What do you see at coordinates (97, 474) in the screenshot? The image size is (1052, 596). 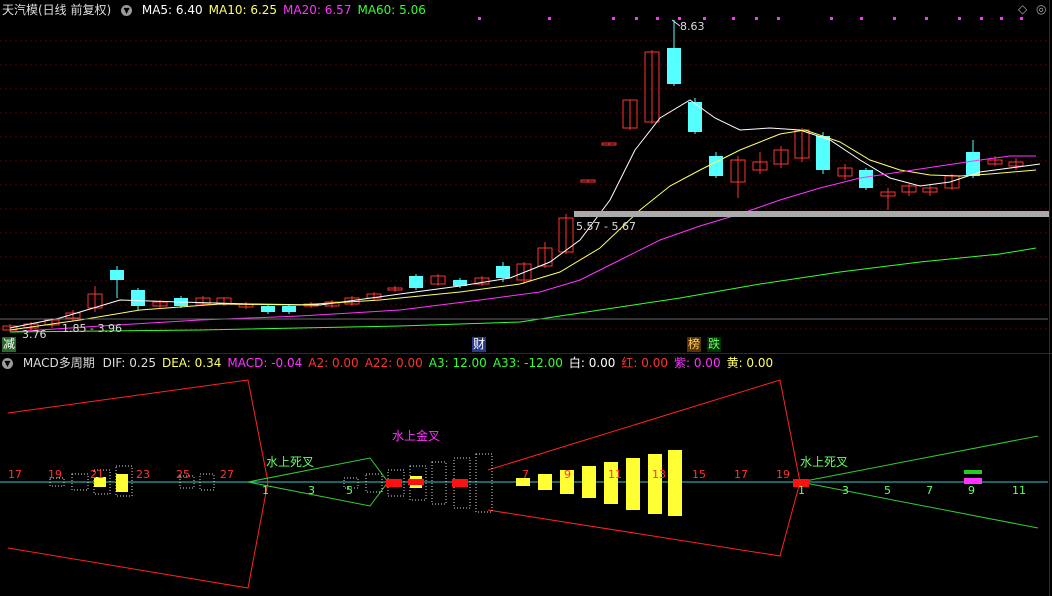 I see `count-label: 21` at bounding box center [97, 474].